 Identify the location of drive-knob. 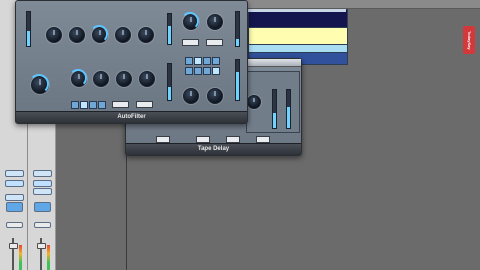
(191, 96).